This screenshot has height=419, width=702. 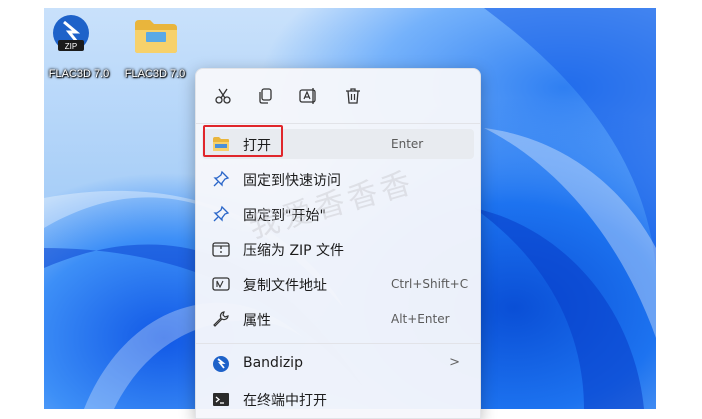 I want to click on menu-item-shortcut: Alt+Enter, so click(x=420, y=319).